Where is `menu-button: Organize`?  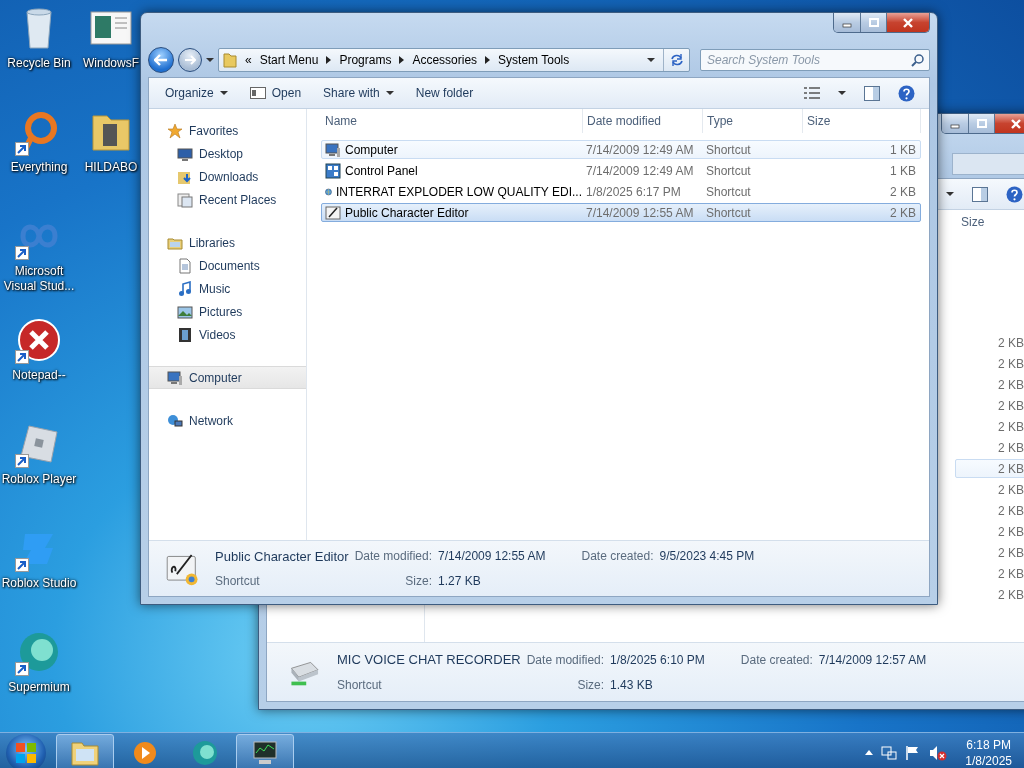
menu-button: Organize is located at coordinates (196, 93).